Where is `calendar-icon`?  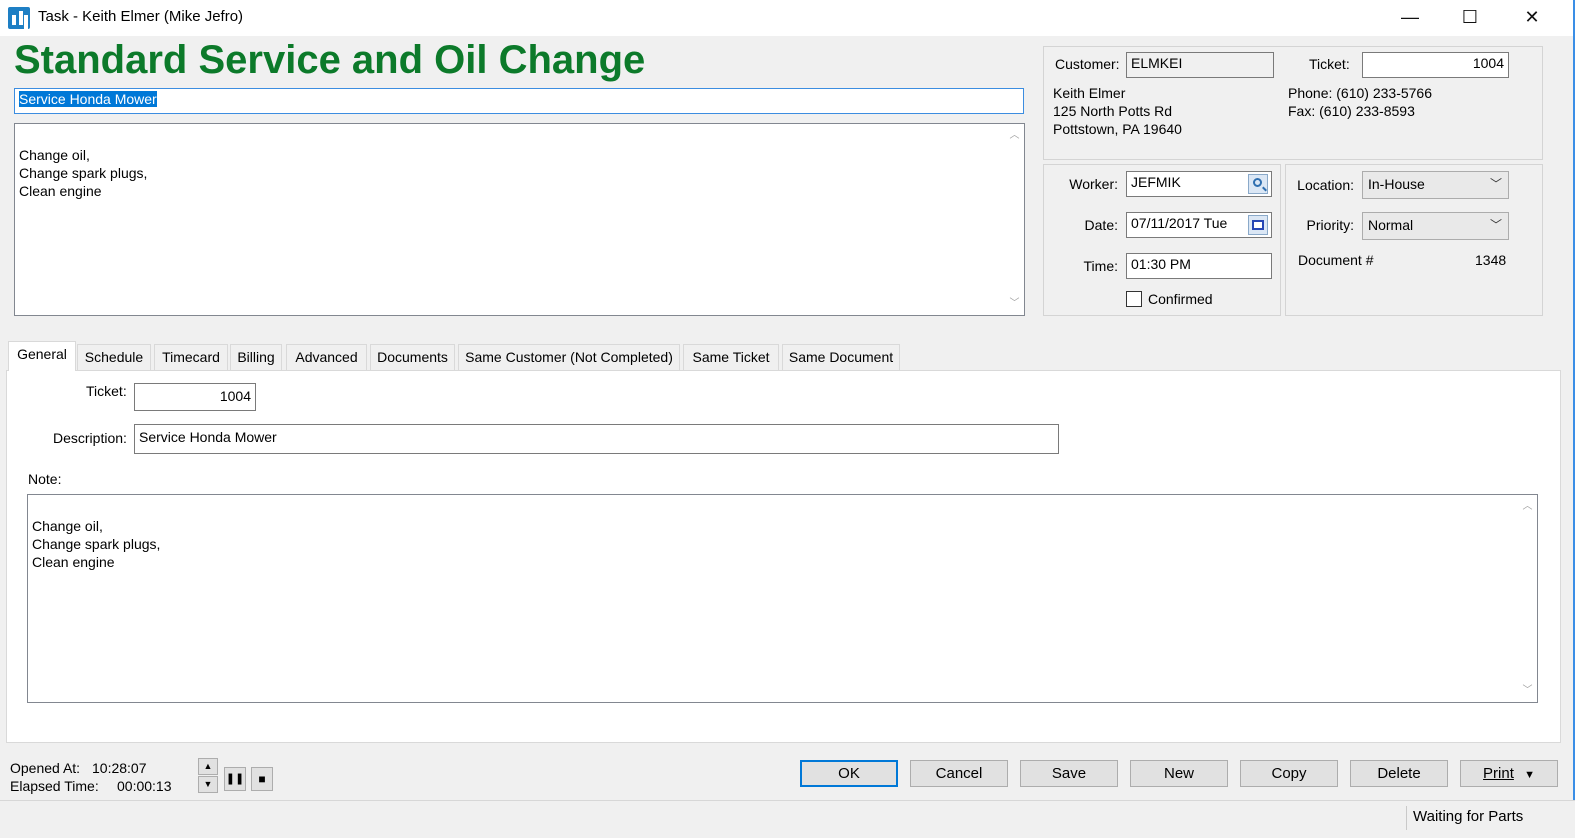
calendar-icon is located at coordinates (1258, 225).